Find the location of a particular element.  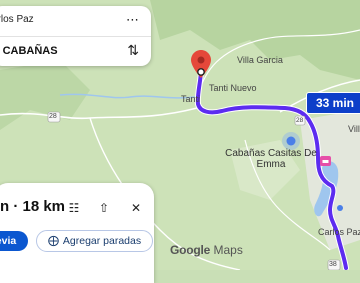

place-cabanas: Cabañas Casitas De Emma is located at coordinates (271, 159).